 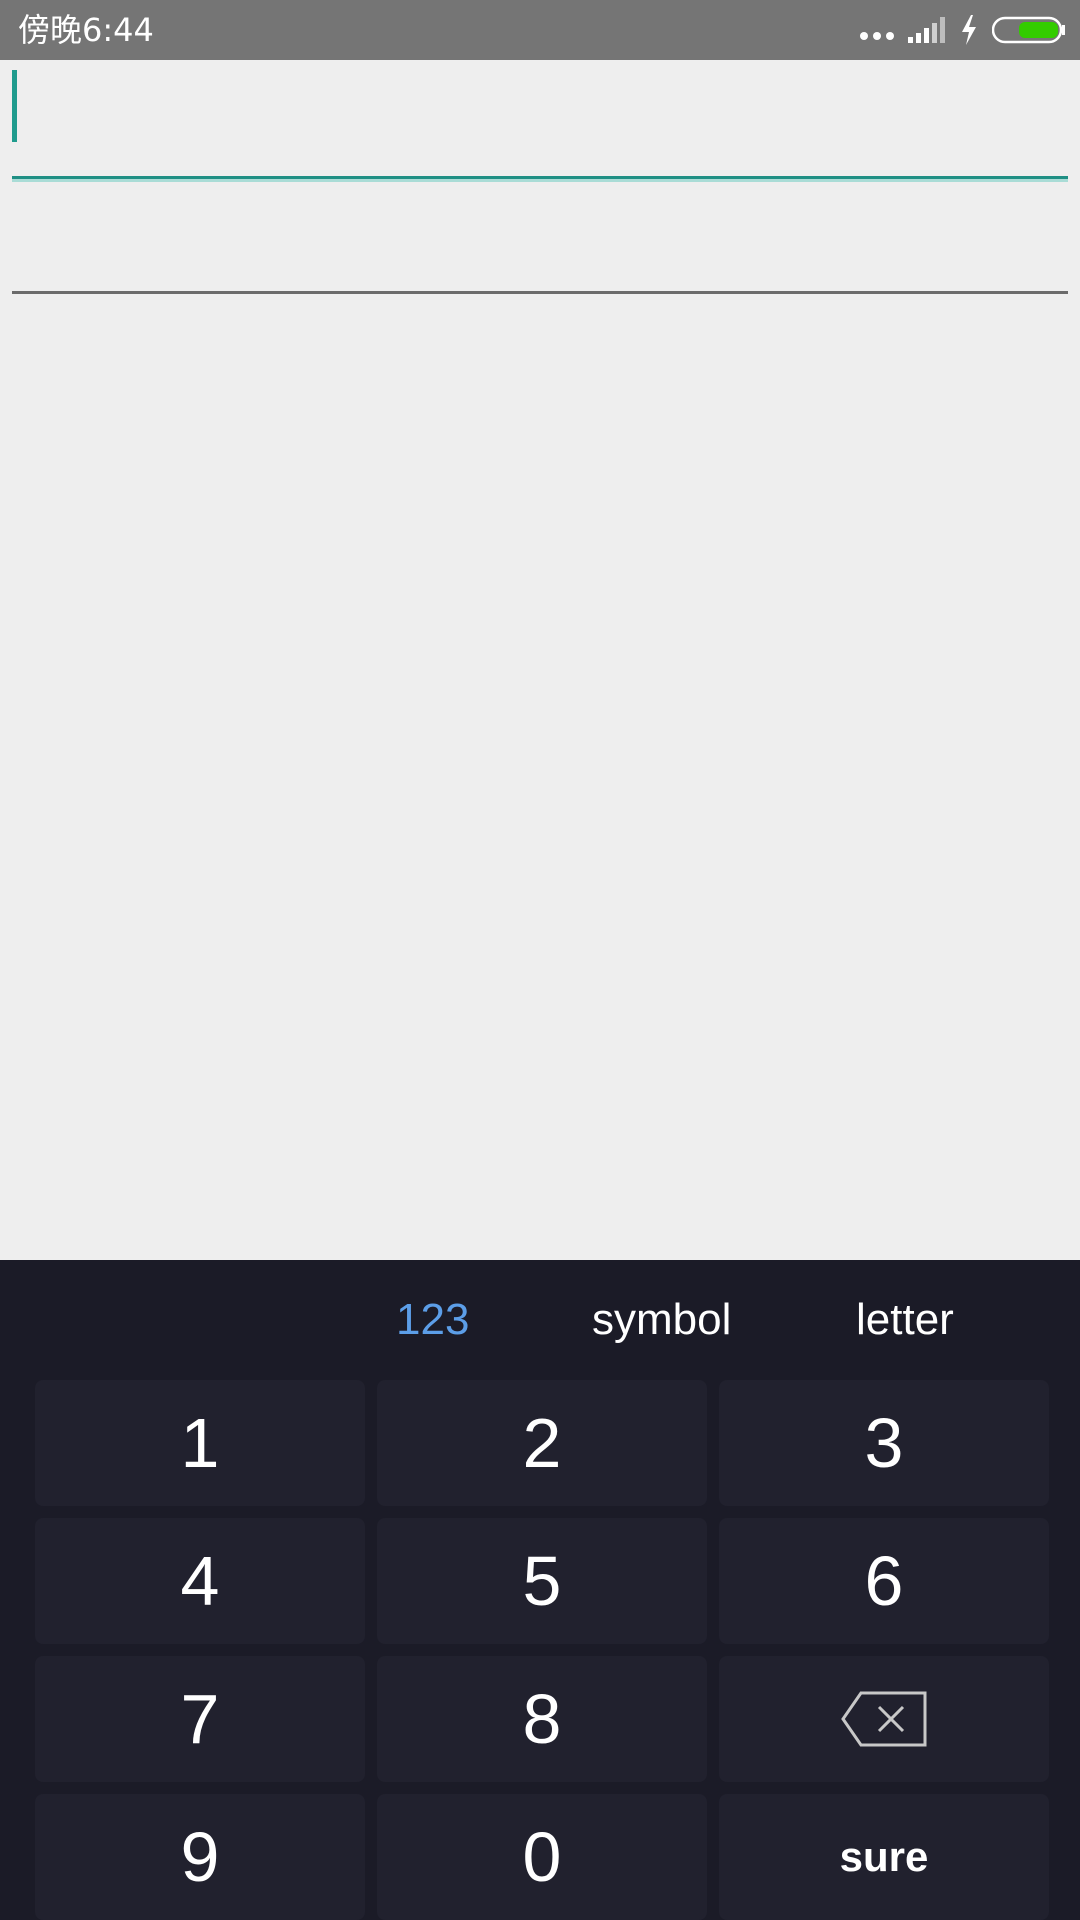 What do you see at coordinates (542, 1443) in the screenshot?
I see `key-2: 2` at bounding box center [542, 1443].